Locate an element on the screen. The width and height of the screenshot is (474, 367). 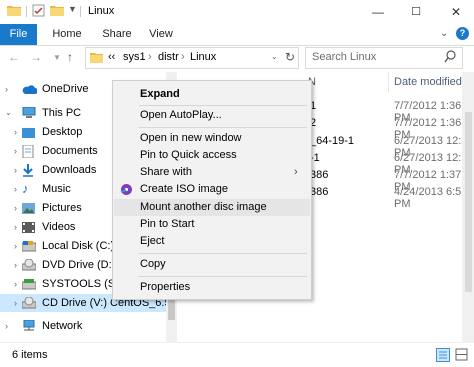
cd-icon is located at coordinates (29, 302).